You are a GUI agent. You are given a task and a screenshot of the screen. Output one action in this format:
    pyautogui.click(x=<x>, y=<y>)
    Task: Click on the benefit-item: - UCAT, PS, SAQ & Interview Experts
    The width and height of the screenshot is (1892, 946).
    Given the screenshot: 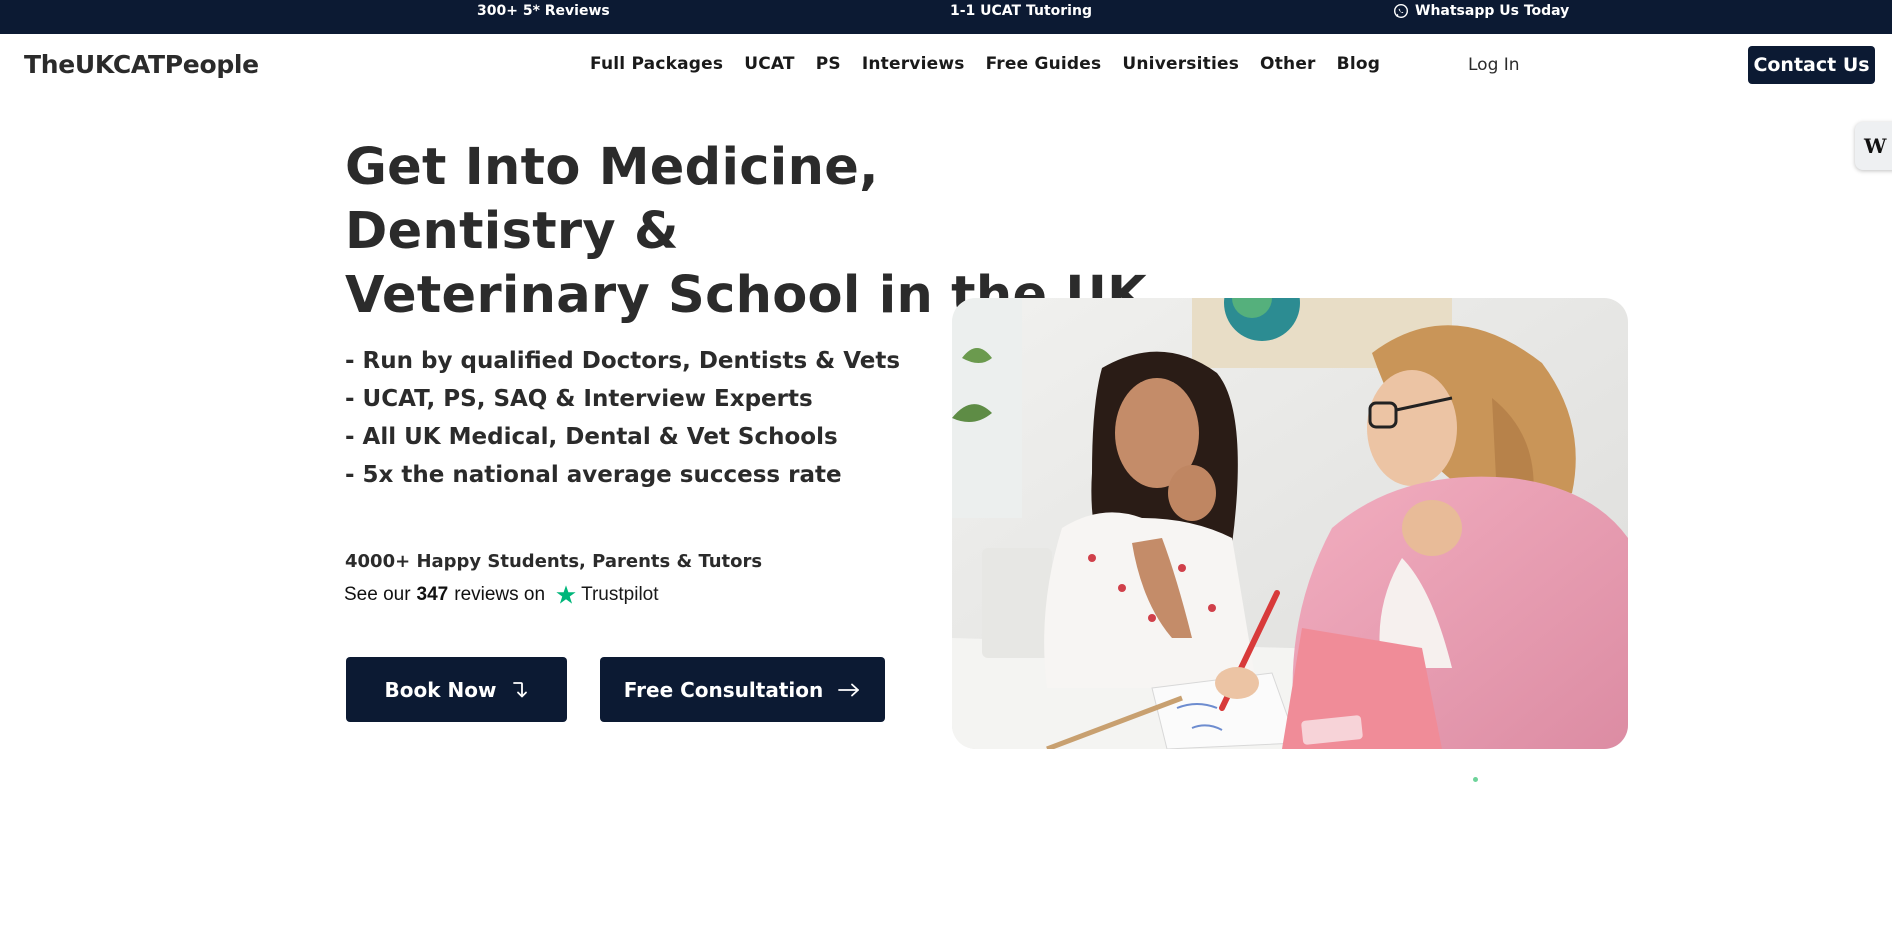 What is the action you would take?
    pyautogui.click(x=579, y=399)
    